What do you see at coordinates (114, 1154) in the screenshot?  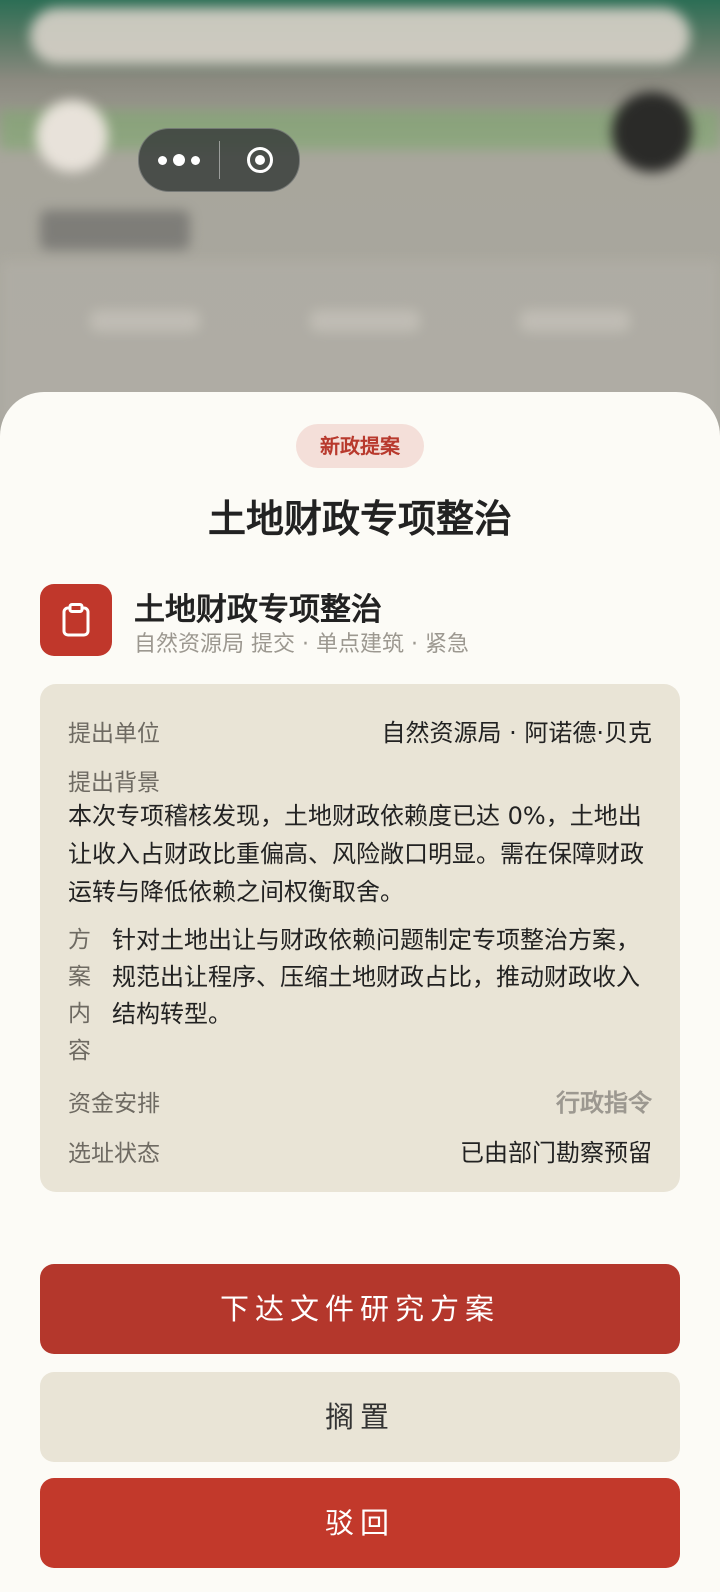 I see `site-label: 选址状态` at bounding box center [114, 1154].